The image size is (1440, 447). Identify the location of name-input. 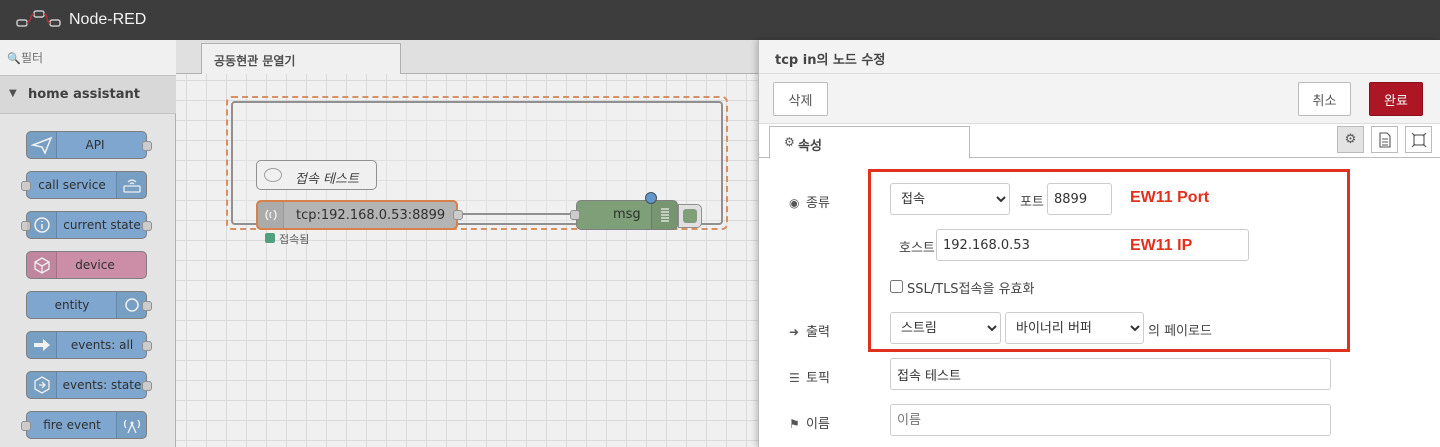
(1110, 420).